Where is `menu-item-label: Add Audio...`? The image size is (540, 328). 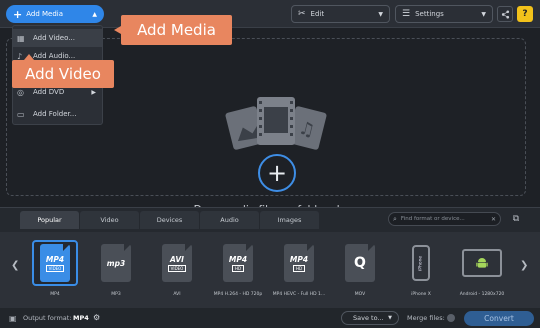 menu-item-label: Add Audio... is located at coordinates (54, 56).